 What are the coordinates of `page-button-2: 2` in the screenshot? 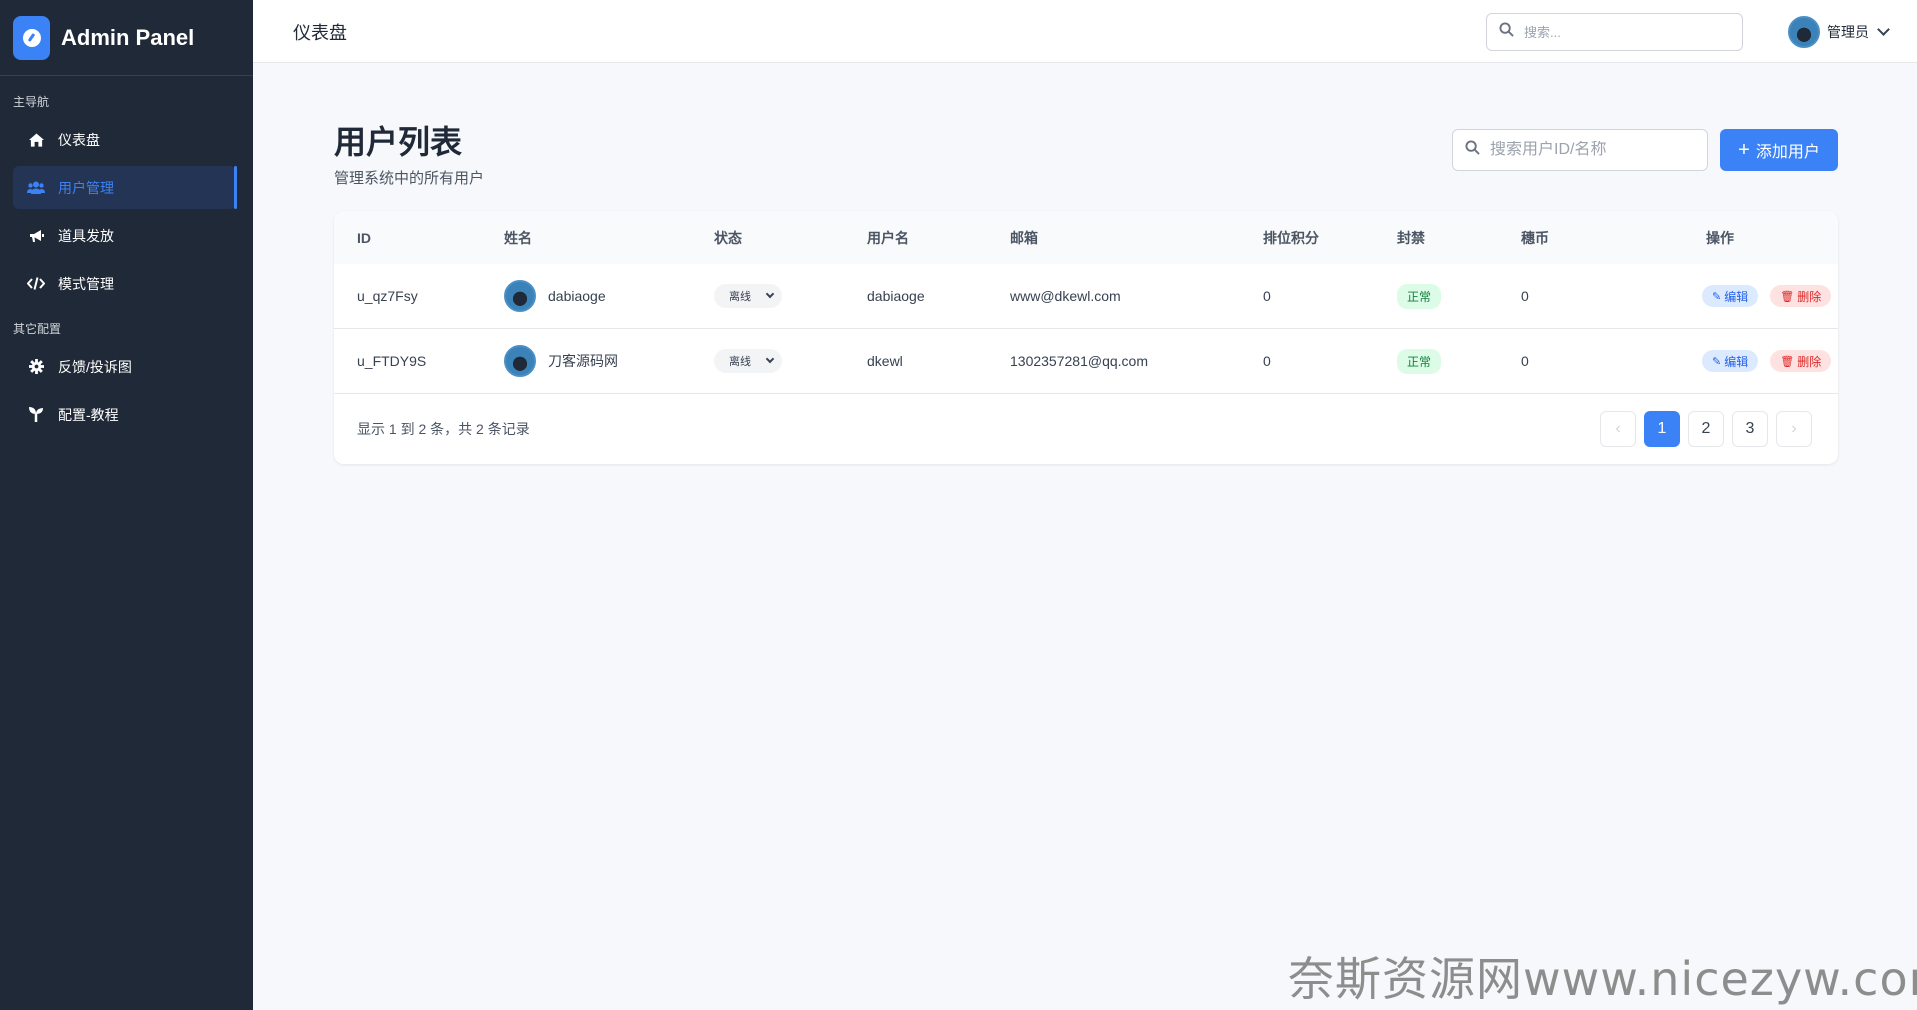 It's located at (1706, 429).